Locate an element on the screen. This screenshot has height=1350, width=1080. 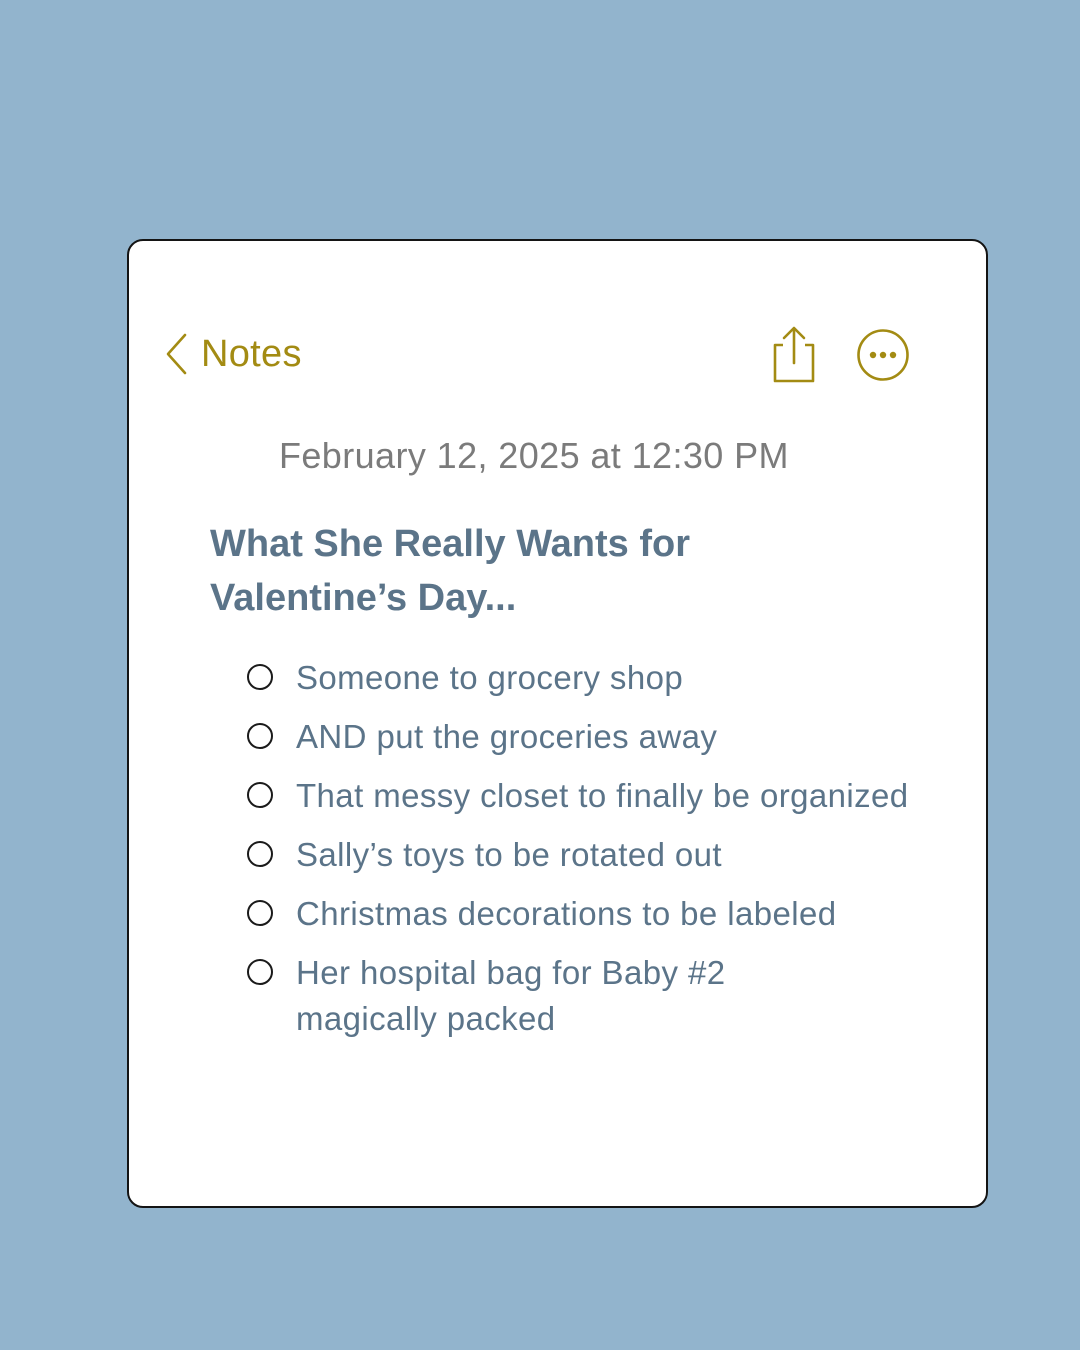
checklist-item-text: Christmas decorations to be labeled is located at coordinates (566, 913).